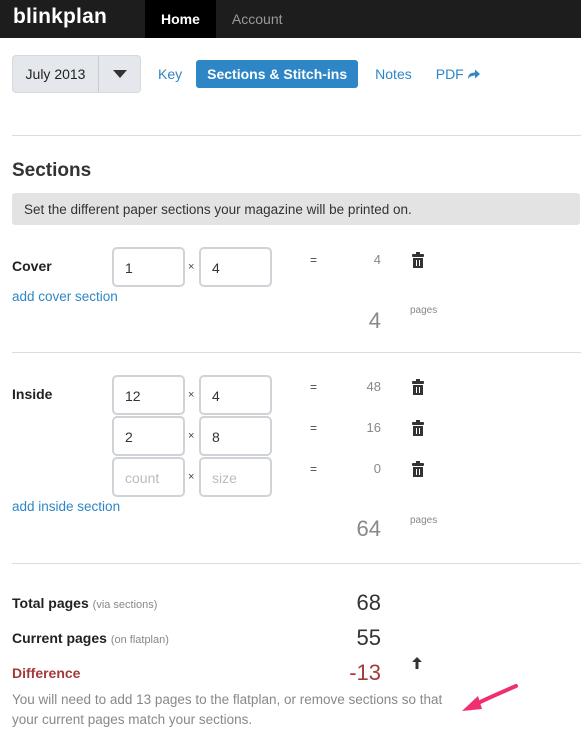 The image size is (581, 734). I want to click on caret-down-icon, so click(119, 74).